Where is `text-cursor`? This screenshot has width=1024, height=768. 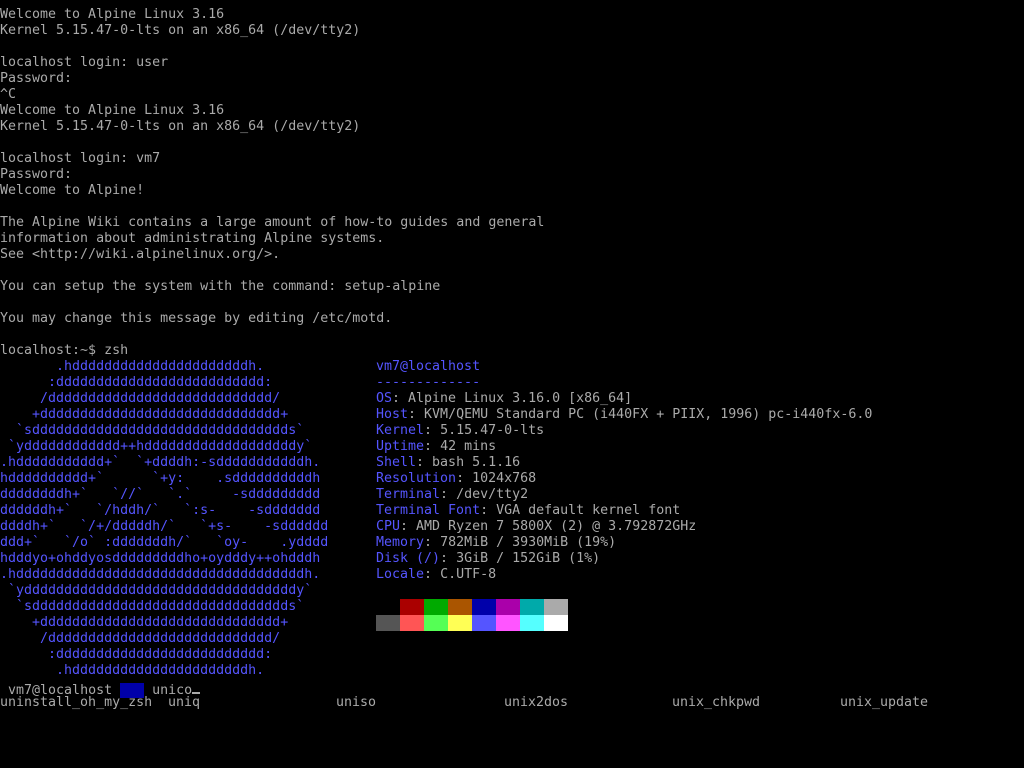 text-cursor is located at coordinates (196, 686).